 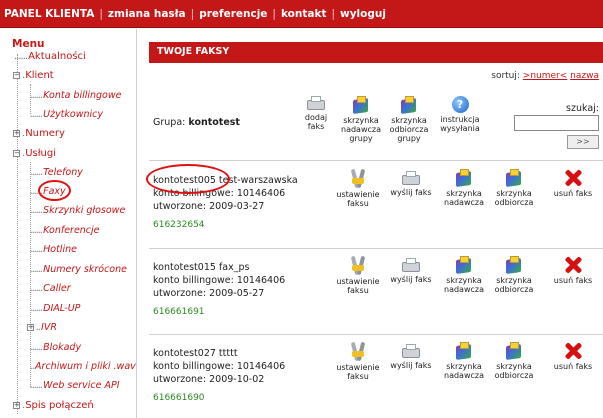 What do you see at coordinates (17, 234) in the screenshot?
I see `tree-guide-line` at bounding box center [17, 234].